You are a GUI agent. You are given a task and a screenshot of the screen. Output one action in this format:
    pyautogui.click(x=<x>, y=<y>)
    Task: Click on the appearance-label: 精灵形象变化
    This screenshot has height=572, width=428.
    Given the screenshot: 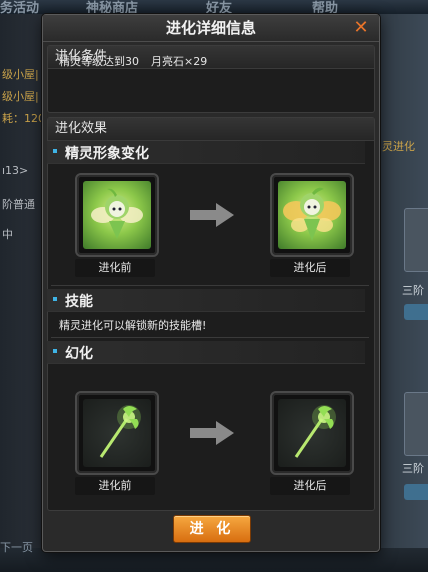 What is the action you would take?
    pyautogui.click(x=107, y=154)
    